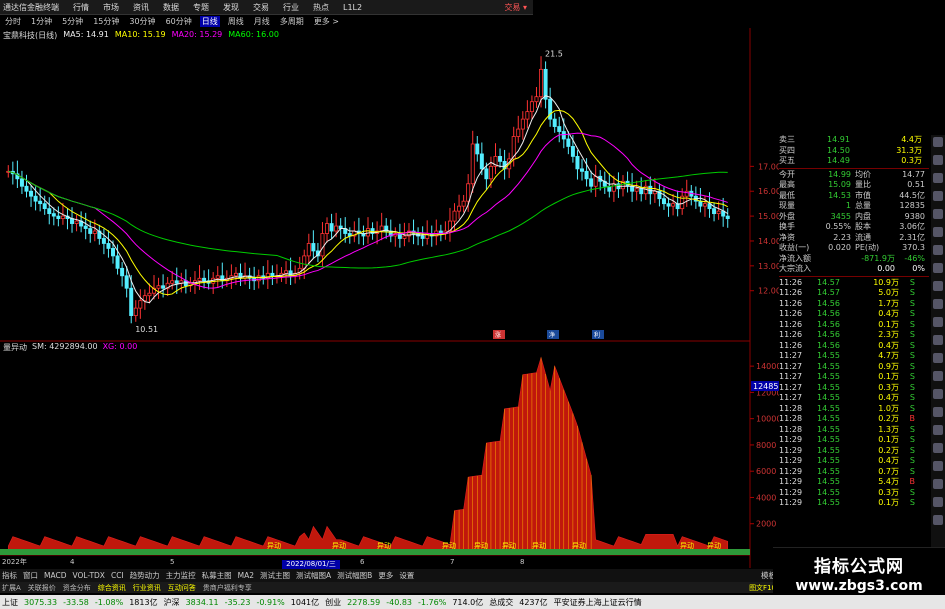 The width and height of the screenshot is (945, 609). Describe the element at coordinates (217, 575) in the screenshot. I see `indicator-tab-7: 私募主图` at that location.